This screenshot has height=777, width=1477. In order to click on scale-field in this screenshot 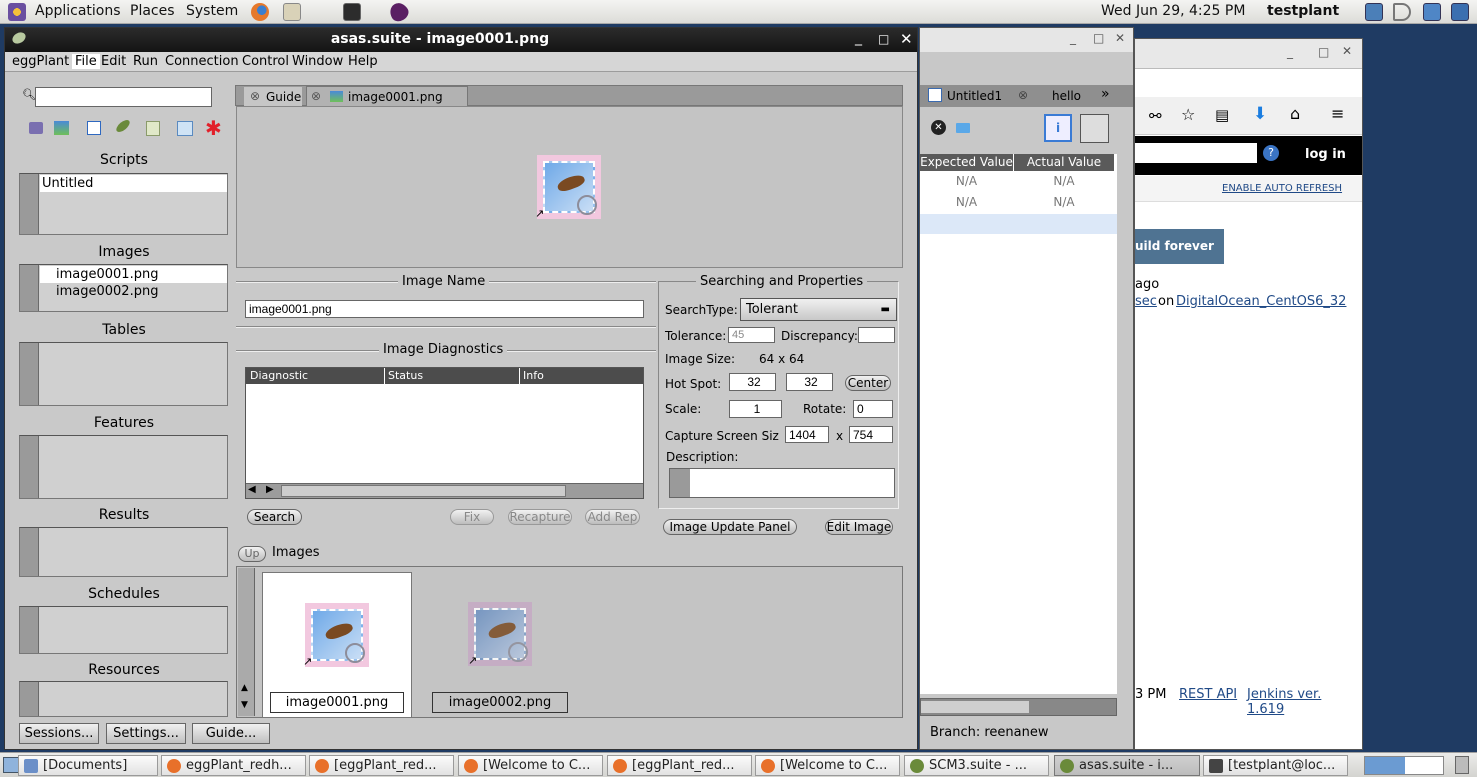, I will do `click(755, 409)`.